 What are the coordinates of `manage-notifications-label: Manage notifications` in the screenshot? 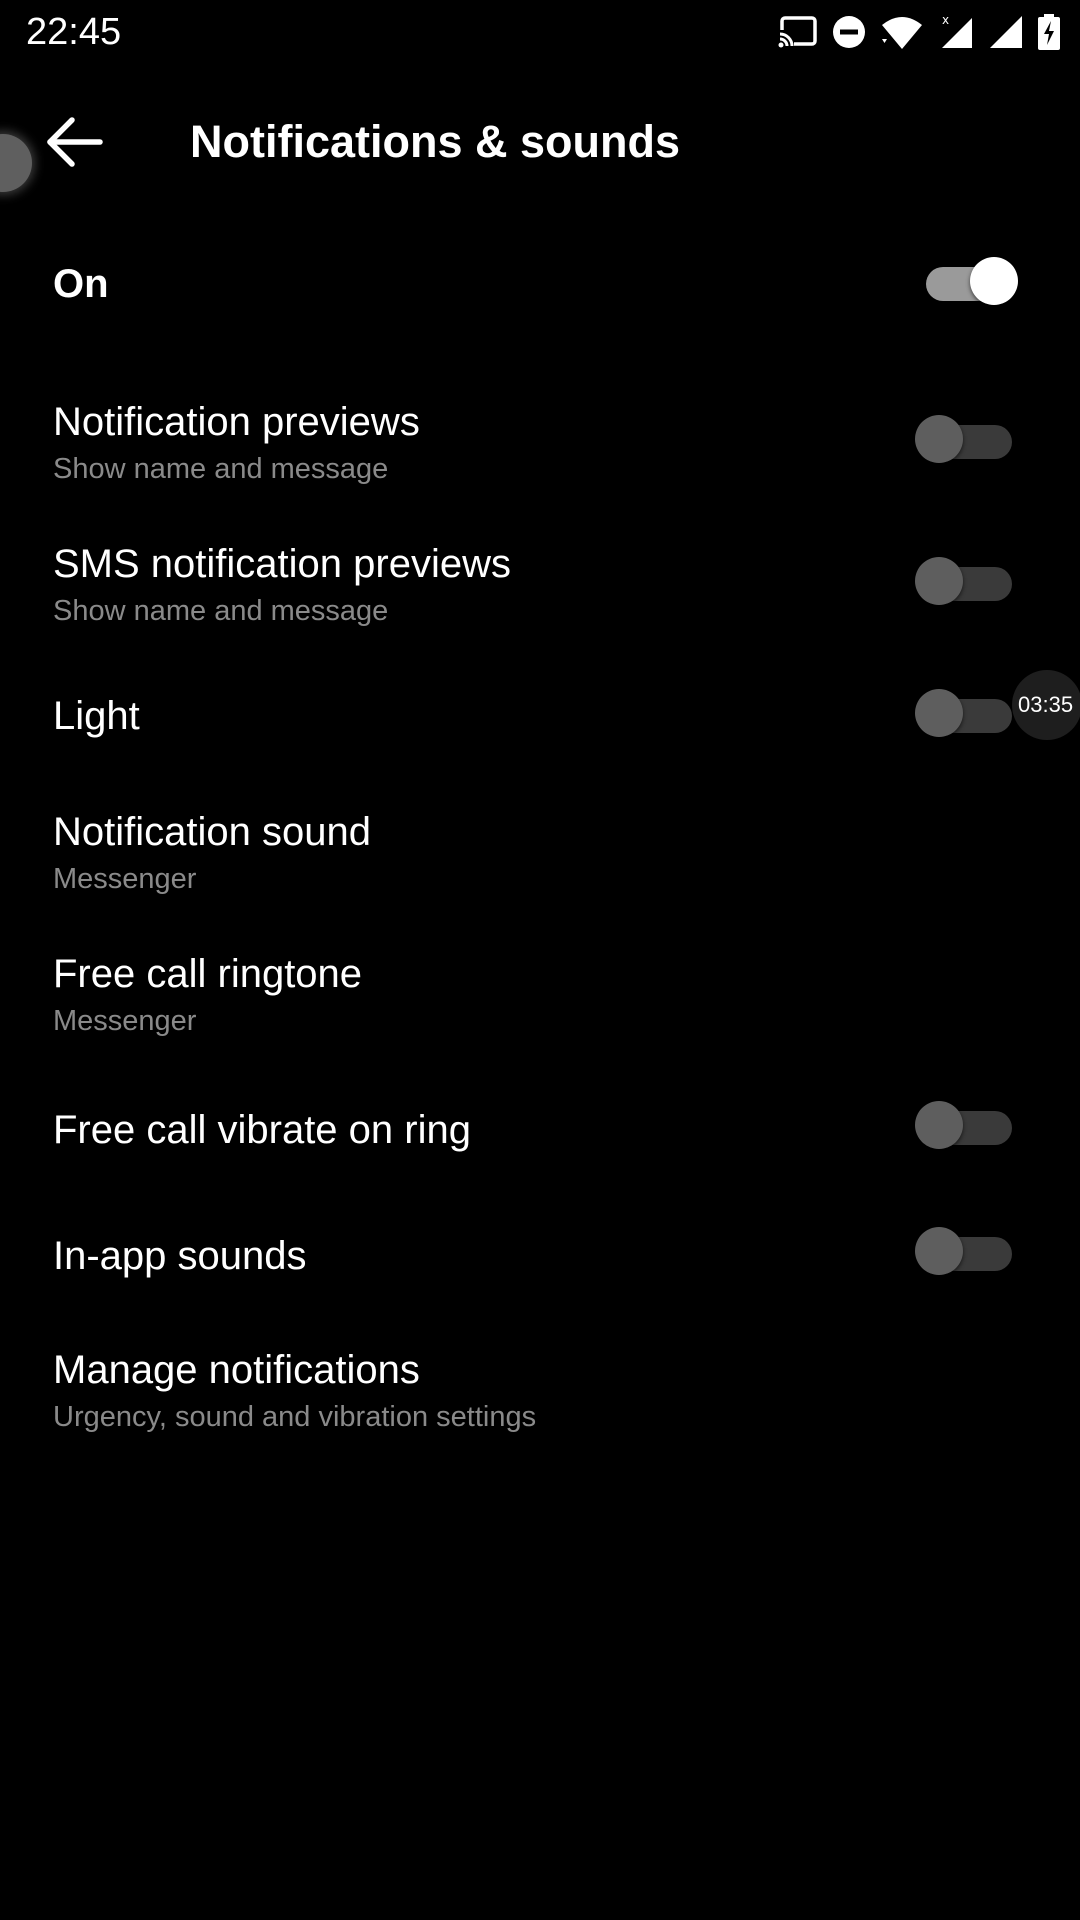 It's located at (236, 1370).